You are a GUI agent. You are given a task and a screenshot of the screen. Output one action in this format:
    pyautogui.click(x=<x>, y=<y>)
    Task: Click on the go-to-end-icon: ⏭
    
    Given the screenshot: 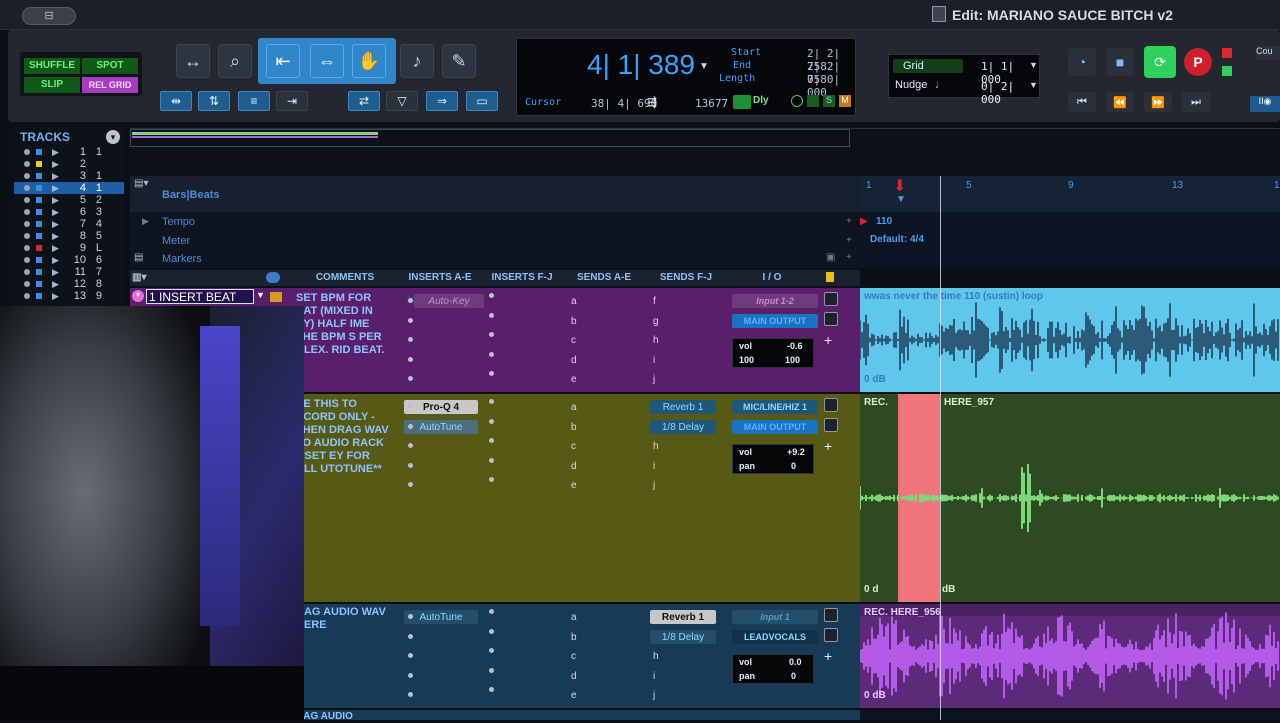 What is the action you would take?
    pyautogui.click(x=1196, y=102)
    